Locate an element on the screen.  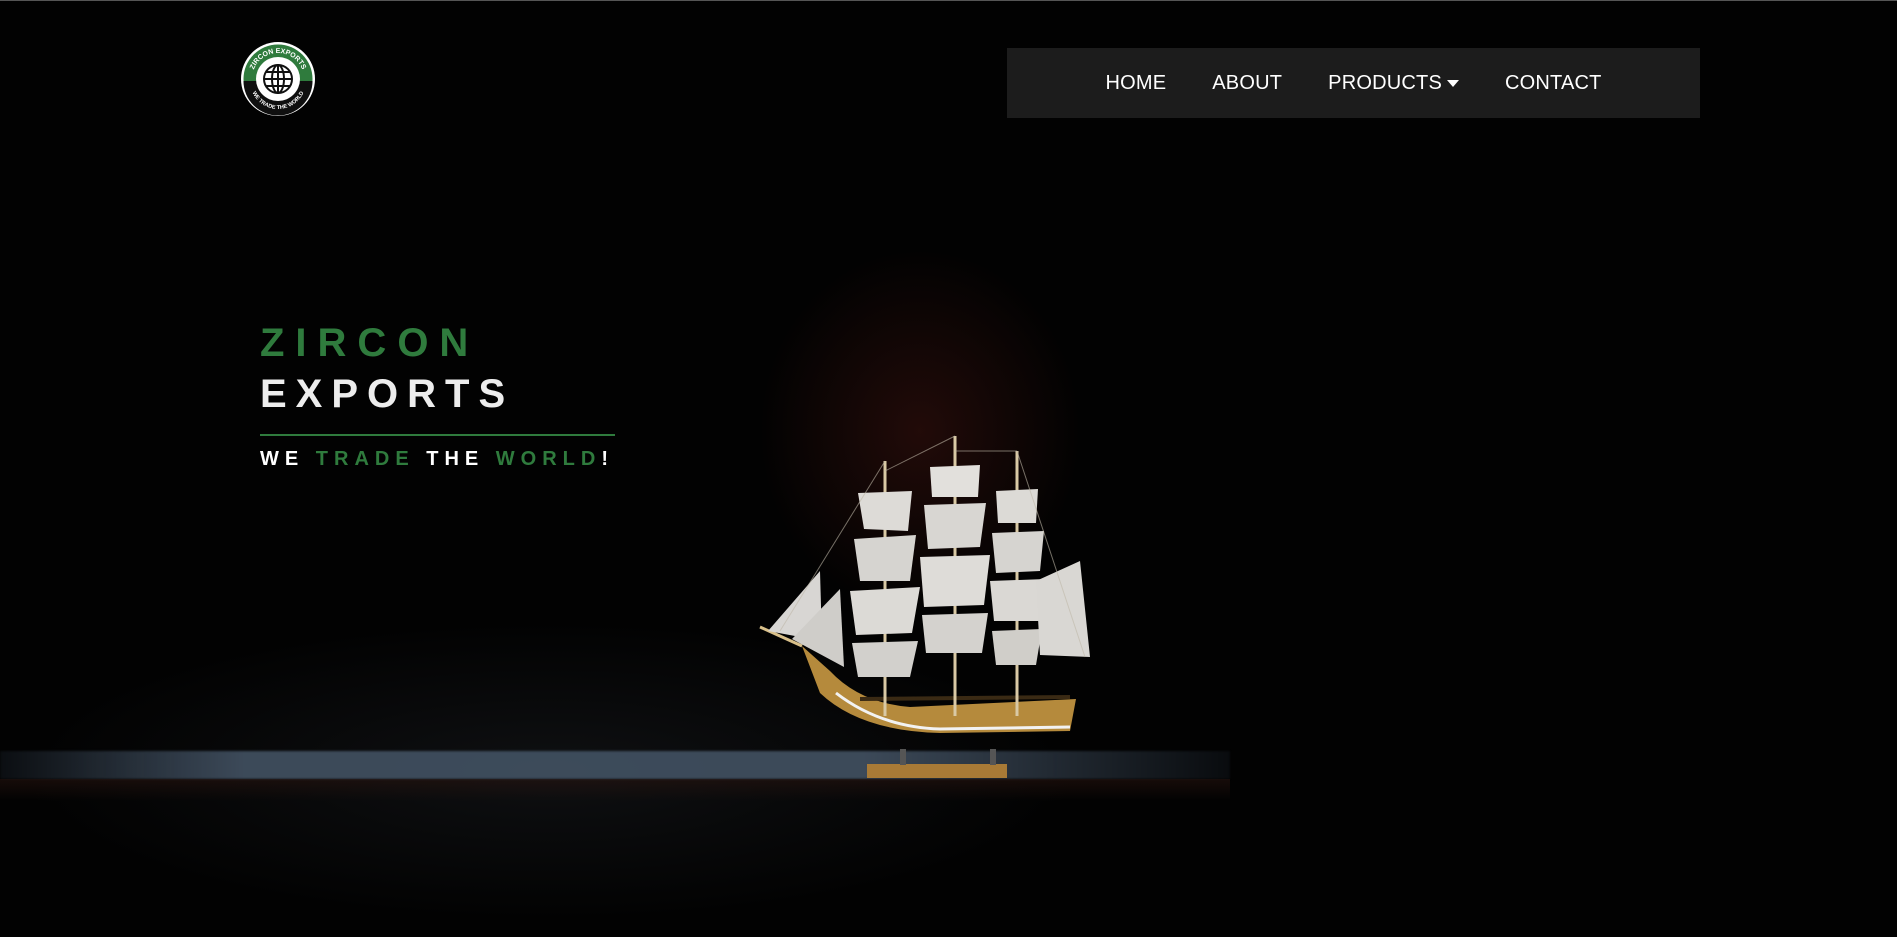
main-nav: HOME ABOUT PRODUCTS CONTACT is located at coordinates (1353, 83).